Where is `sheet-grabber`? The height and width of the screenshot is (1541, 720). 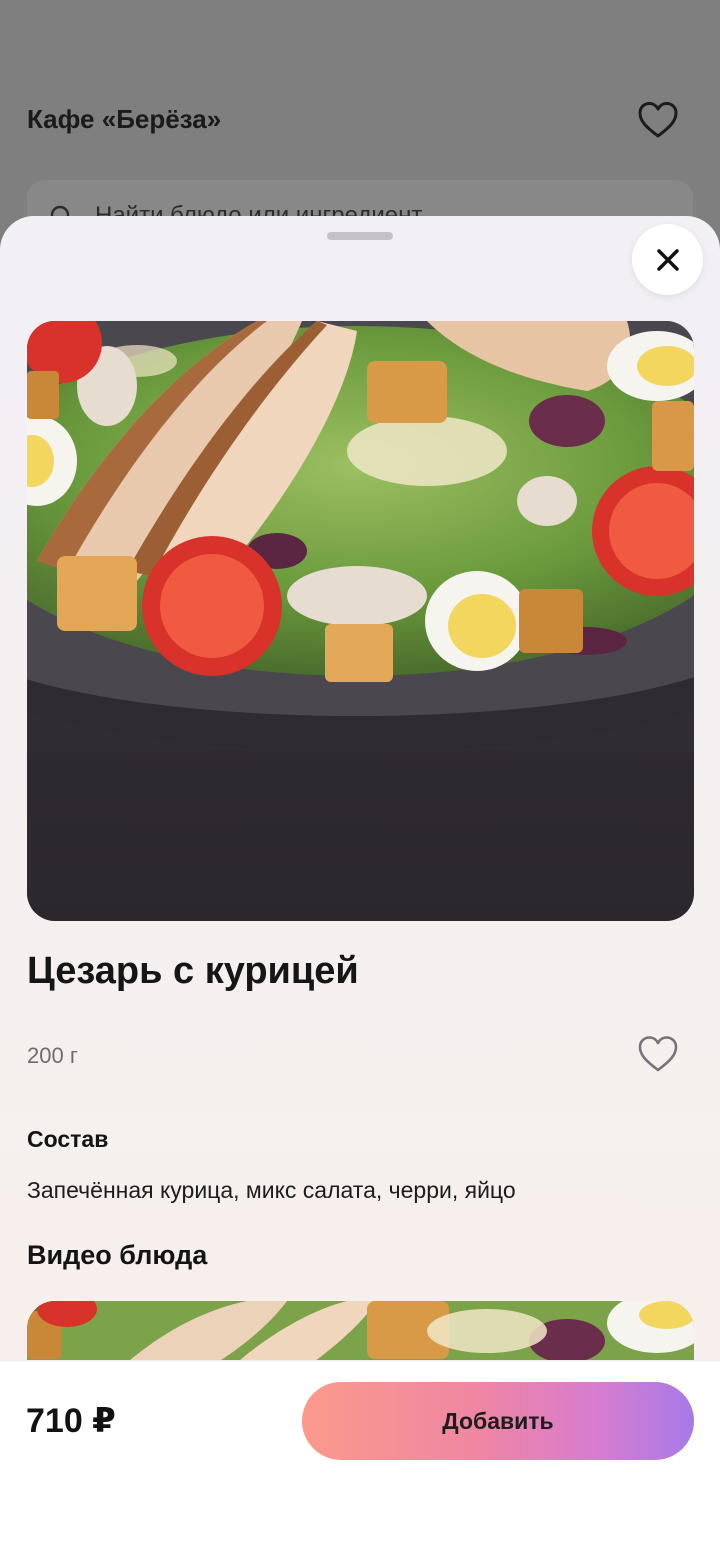 sheet-grabber is located at coordinates (360, 236).